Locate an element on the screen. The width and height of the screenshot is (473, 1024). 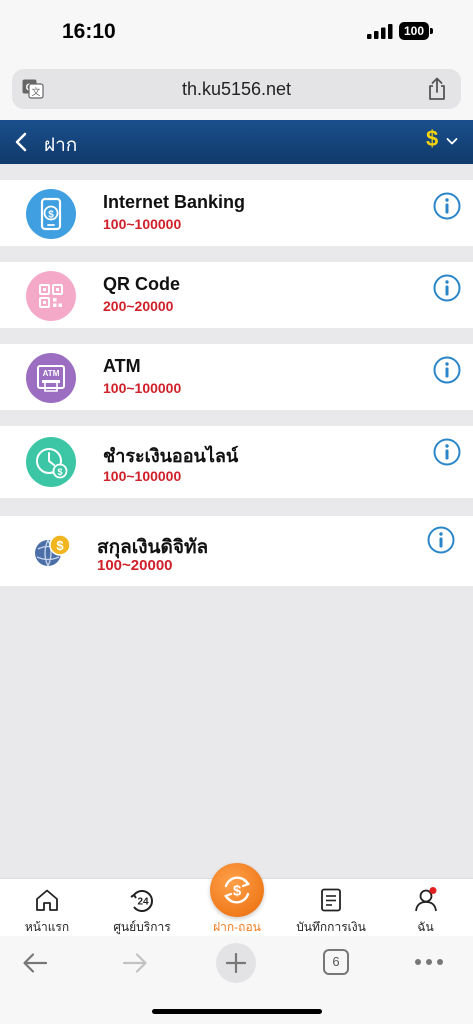
more-options-icon is located at coordinates (429, 962).